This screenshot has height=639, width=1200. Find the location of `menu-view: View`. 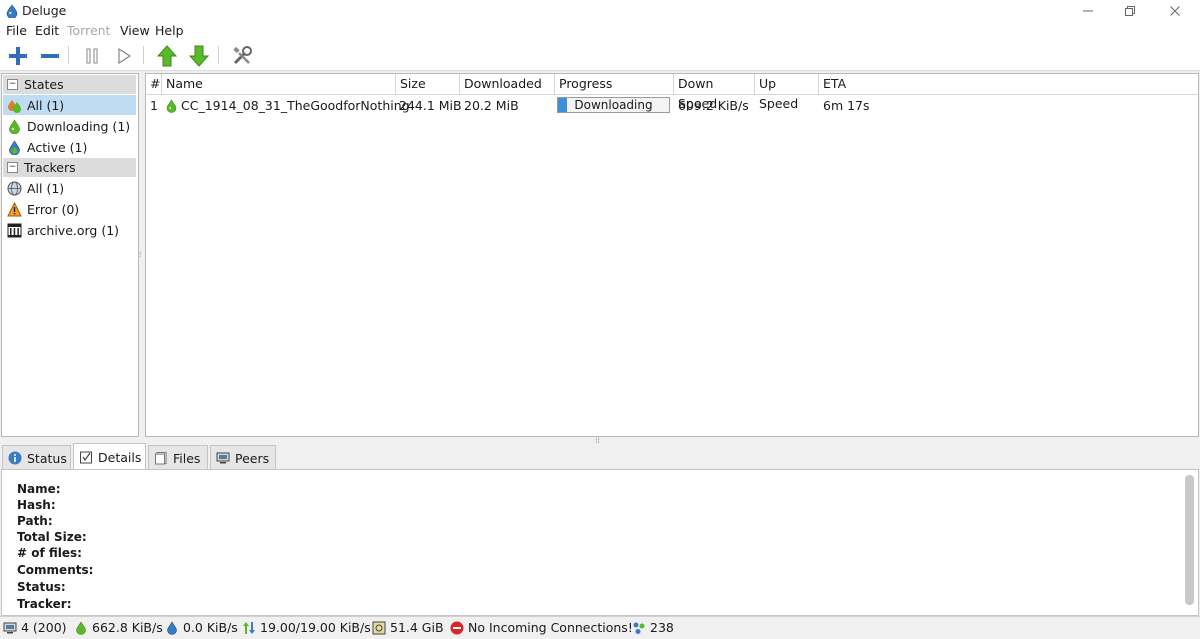

menu-view: View is located at coordinates (135, 30).